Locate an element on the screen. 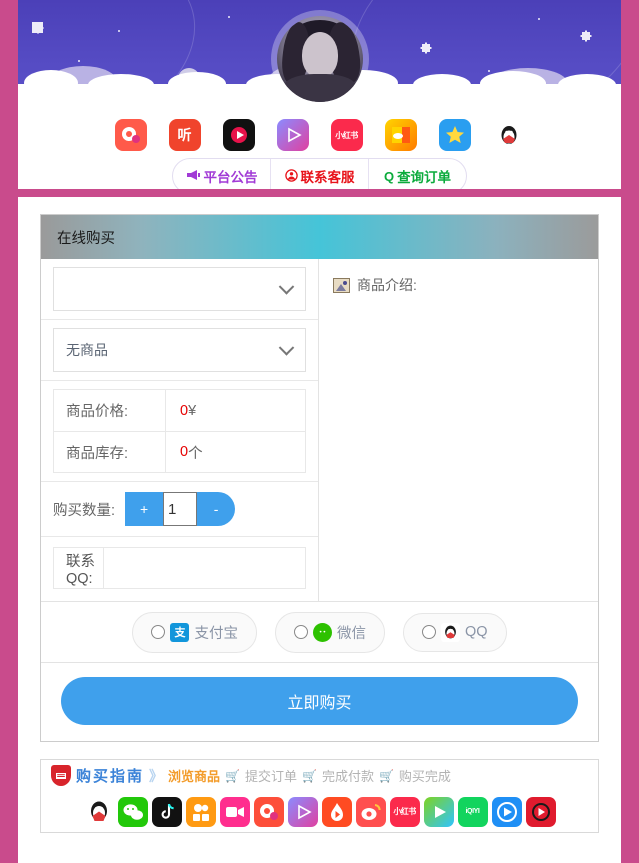 The width and height of the screenshot is (639, 863). huoshan-icon is located at coordinates (336, 811).